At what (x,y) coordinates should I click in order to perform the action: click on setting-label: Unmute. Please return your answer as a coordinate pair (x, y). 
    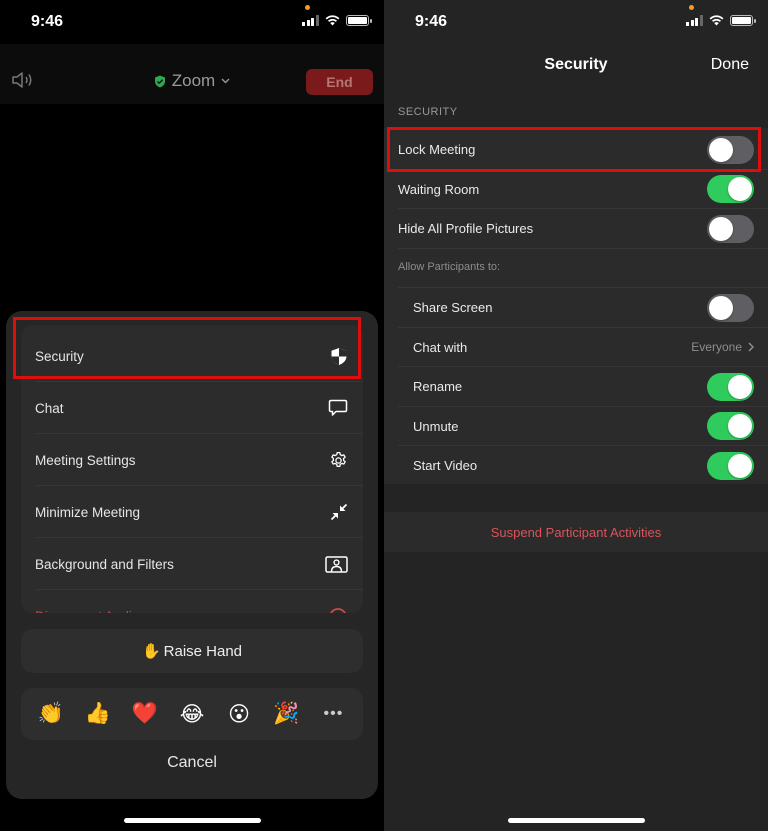
    Looking at the image, I should click on (436, 426).